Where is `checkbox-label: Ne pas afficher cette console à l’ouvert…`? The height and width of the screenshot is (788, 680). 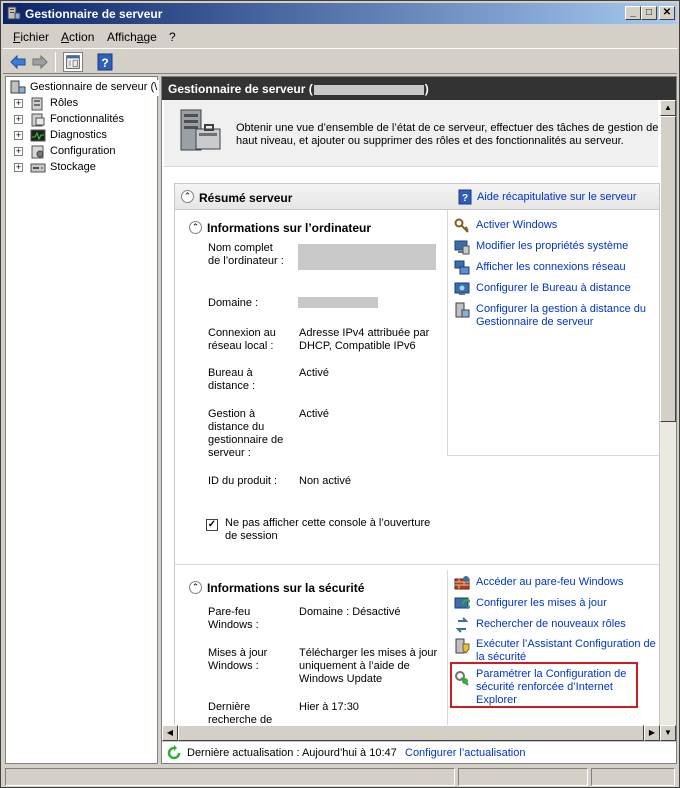
checkbox-label: Ne pas afficher cette console à l’ouvert… is located at coordinates (335, 530).